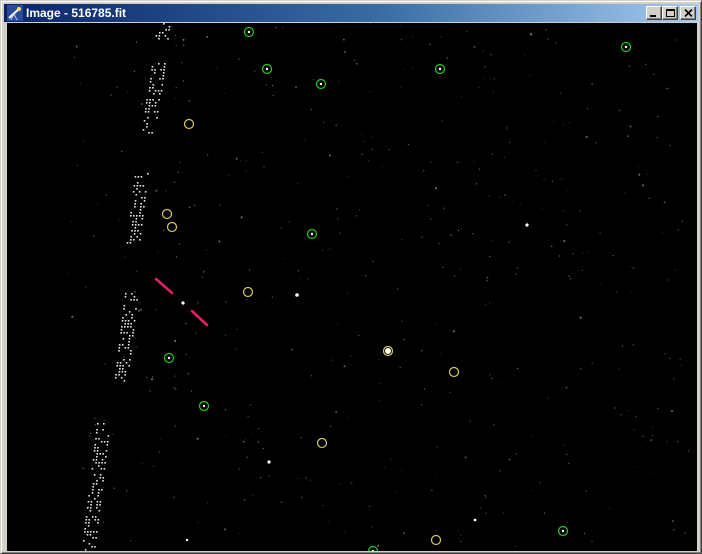 The image size is (702, 554). I want to click on telescope-icon, so click(15, 13).